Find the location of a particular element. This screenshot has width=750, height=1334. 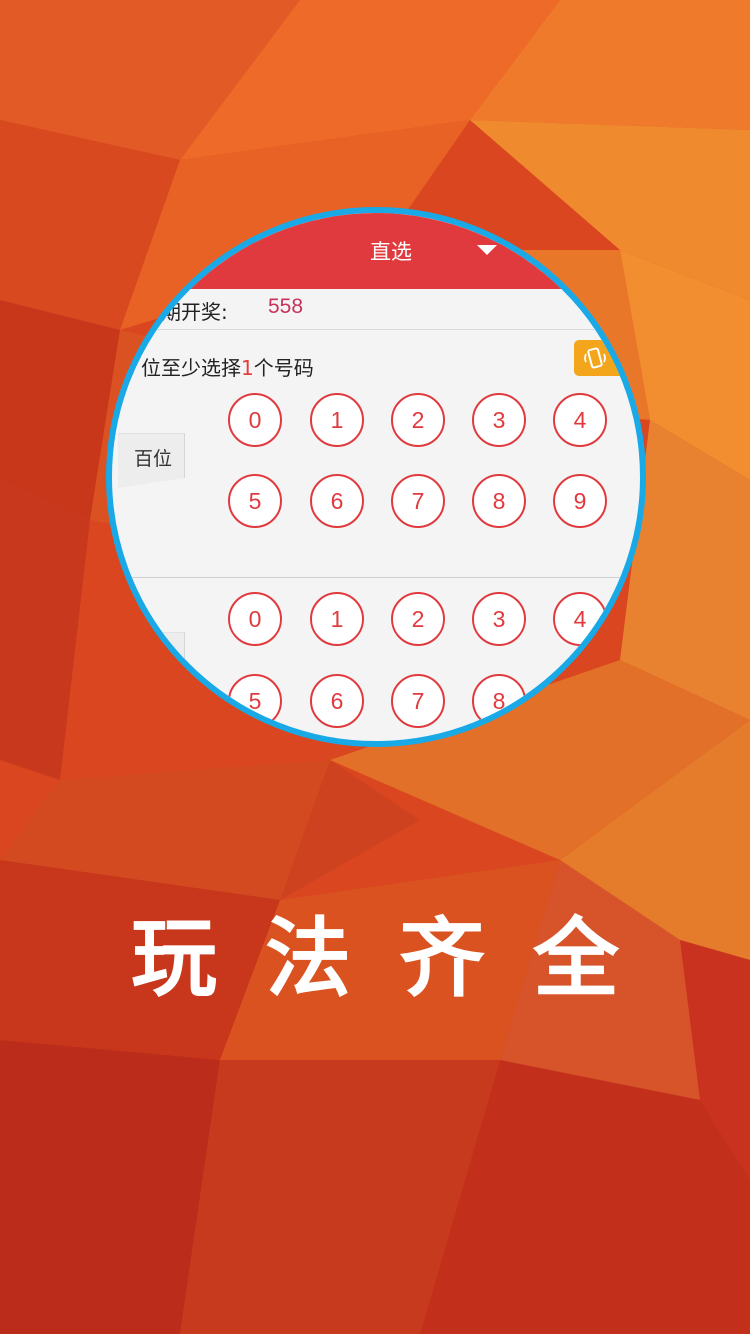

play-type-title: 直选 is located at coordinates (391, 251).